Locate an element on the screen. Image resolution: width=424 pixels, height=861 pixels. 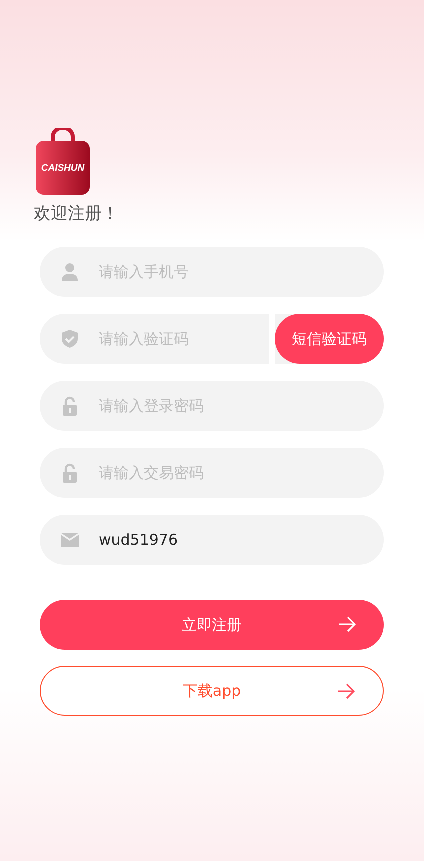
person-icon is located at coordinates (70, 272).